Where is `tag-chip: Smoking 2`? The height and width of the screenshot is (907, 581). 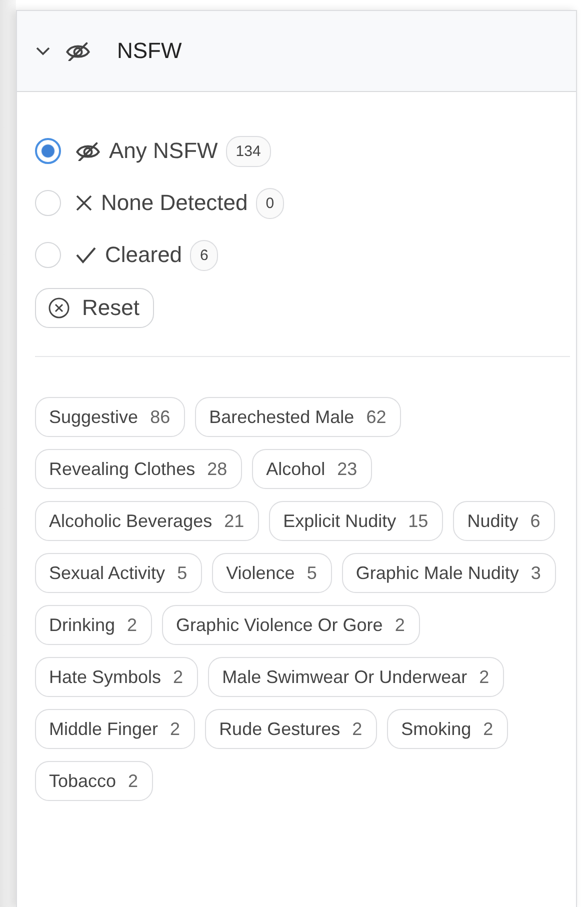 tag-chip: Smoking 2 is located at coordinates (447, 729).